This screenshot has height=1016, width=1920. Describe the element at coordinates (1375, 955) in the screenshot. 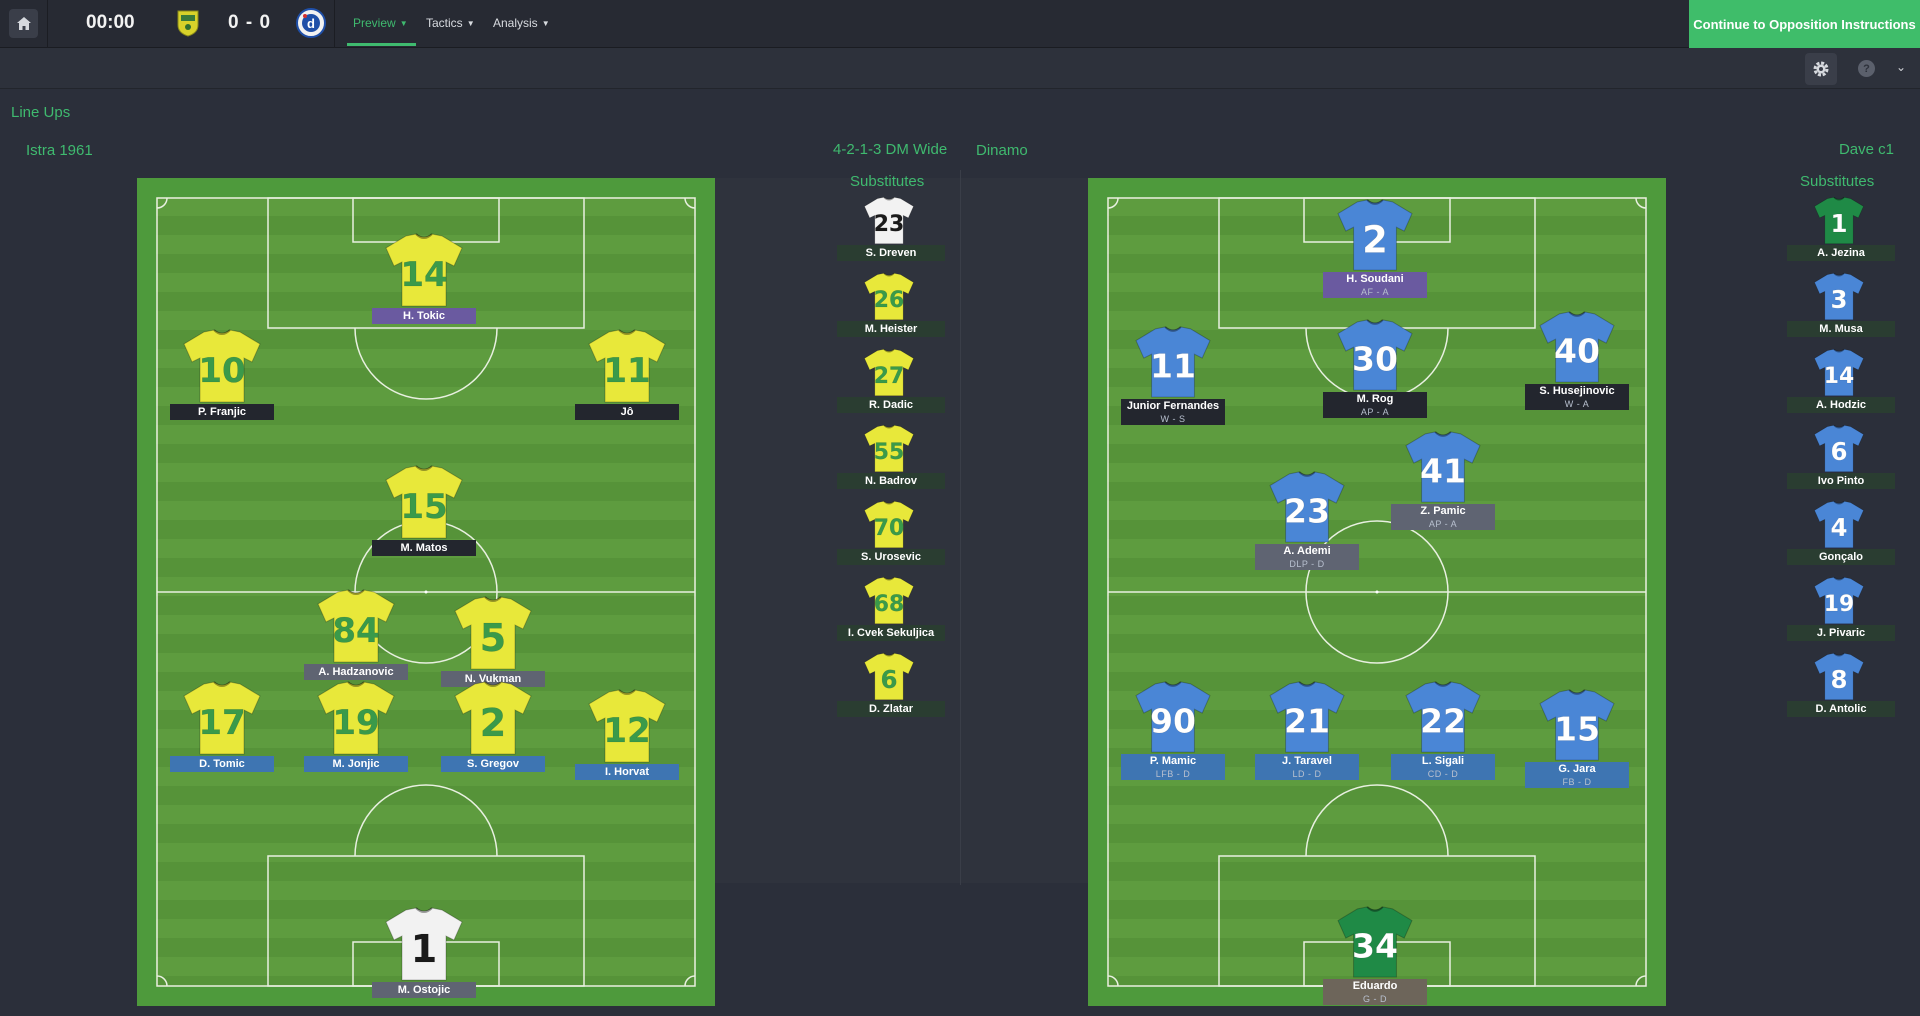

I see `goalkeeper-card: 34 Eduardo G - D` at that location.